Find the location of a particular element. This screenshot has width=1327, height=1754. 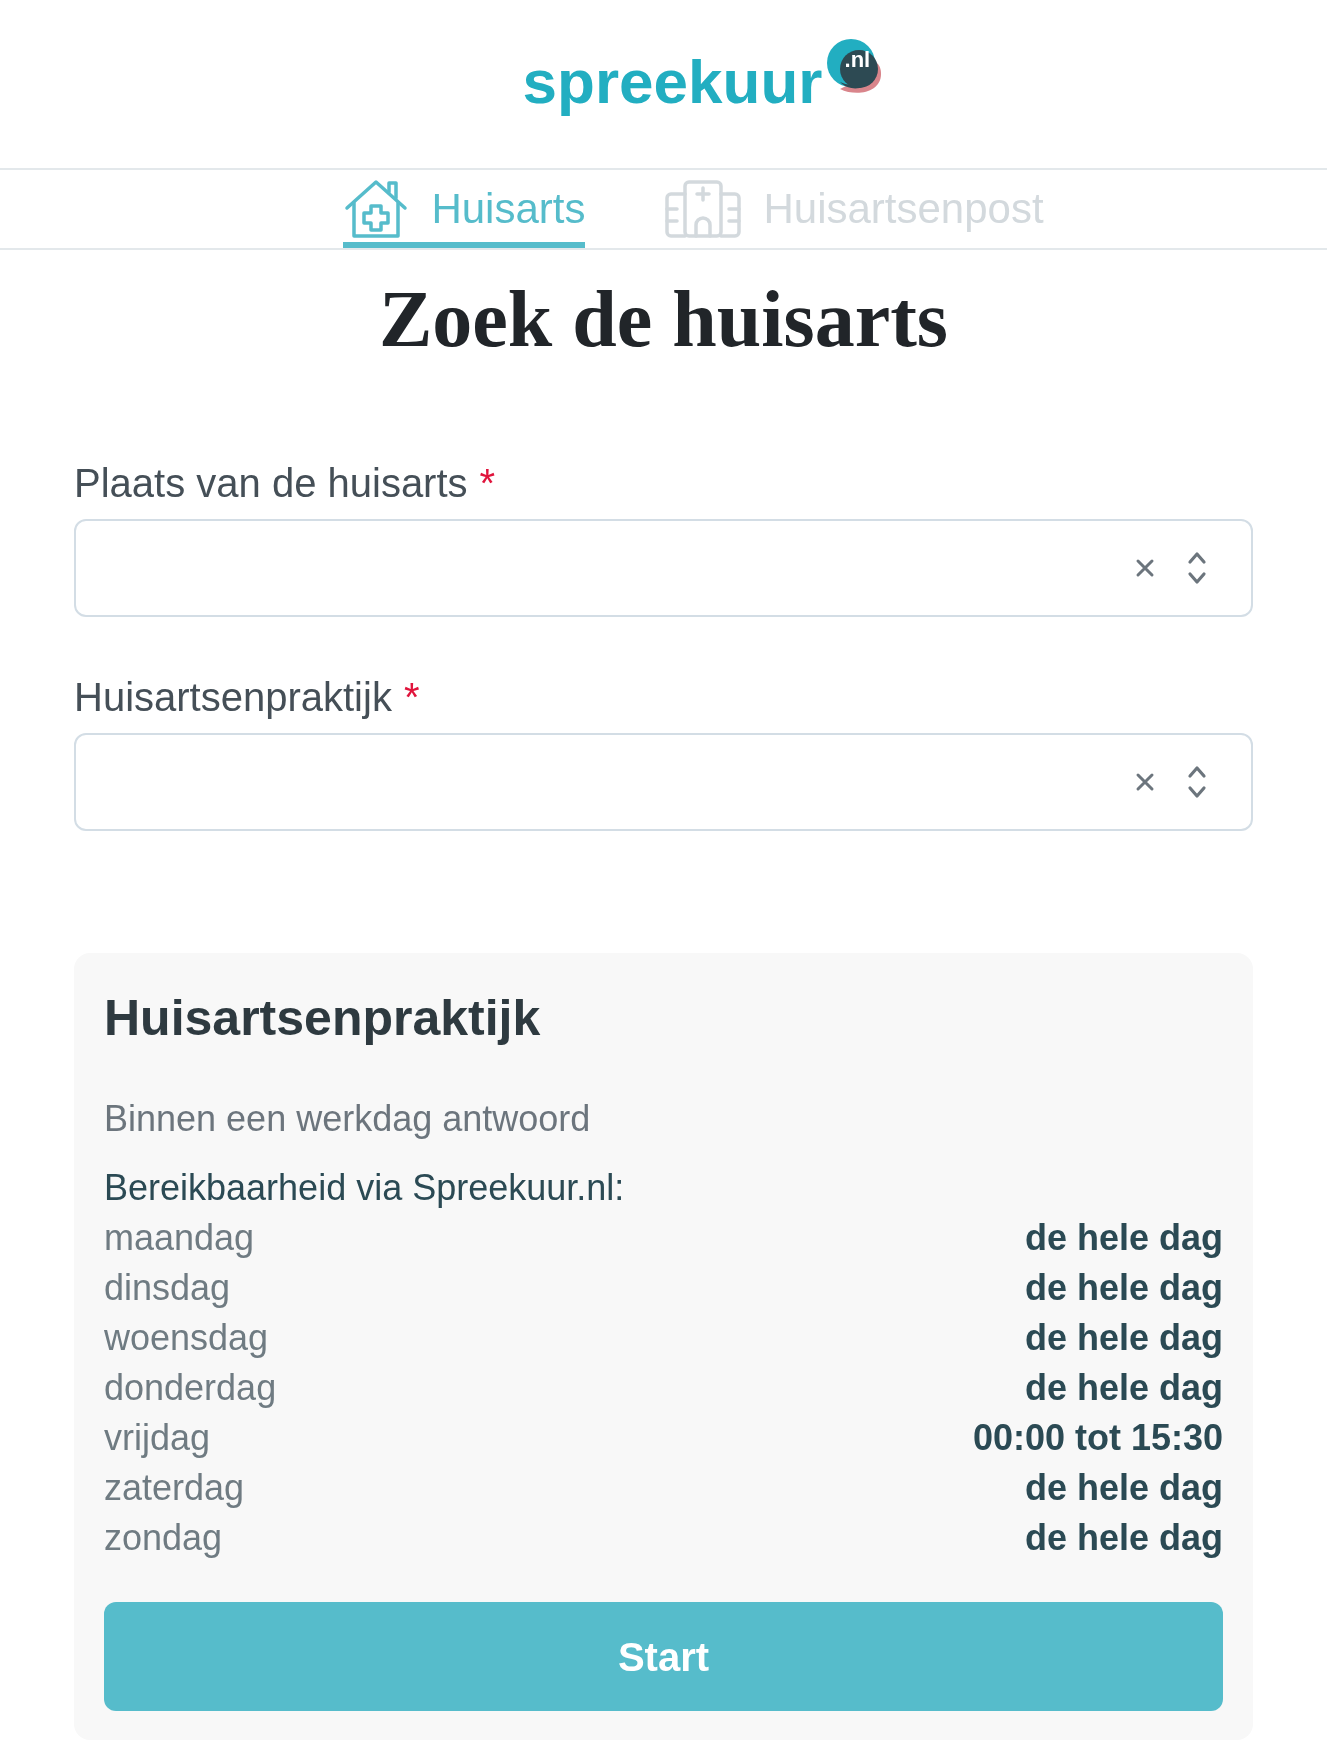

weekday-label: zondag is located at coordinates (163, 1538).